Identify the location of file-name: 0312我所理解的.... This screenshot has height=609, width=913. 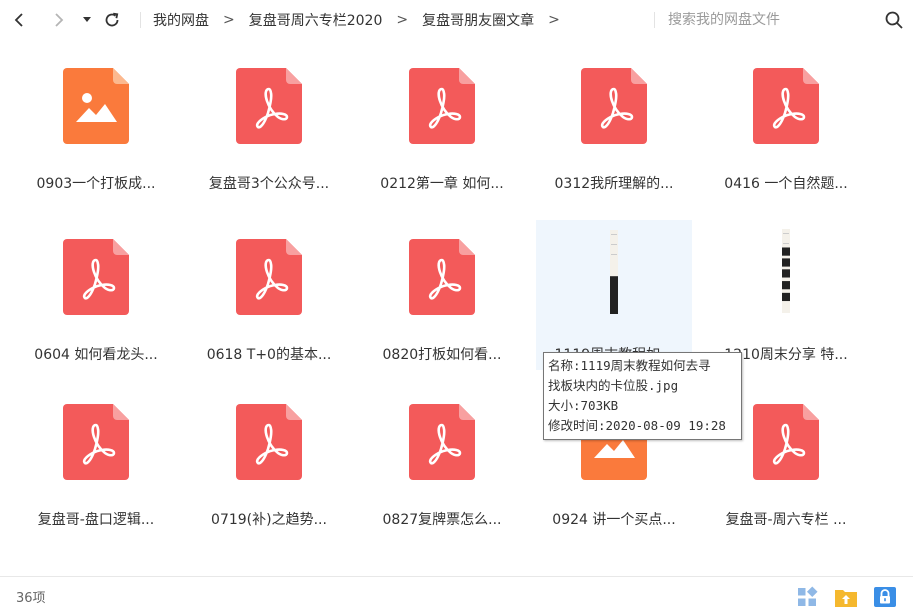
(614, 184).